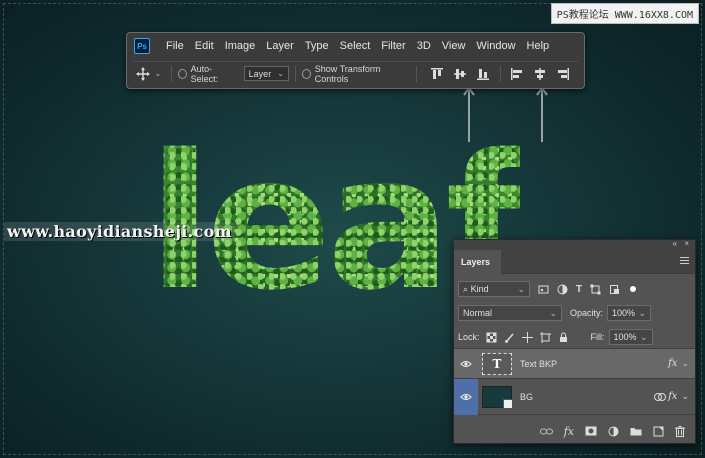 Image resolution: width=705 pixels, height=458 pixels. I want to click on layer-row-text-bkp: T Text BKP fx ⌄, so click(574, 364).